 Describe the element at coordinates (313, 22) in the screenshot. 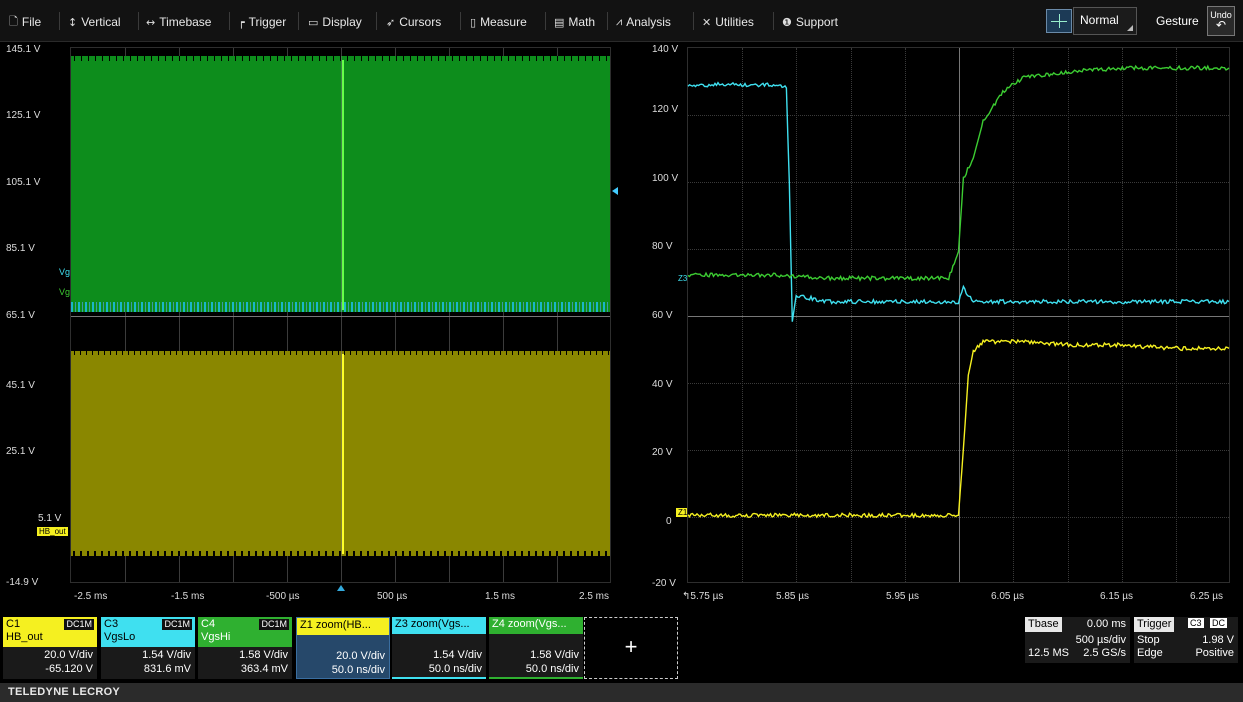

I see `display-icon: ▭` at that location.